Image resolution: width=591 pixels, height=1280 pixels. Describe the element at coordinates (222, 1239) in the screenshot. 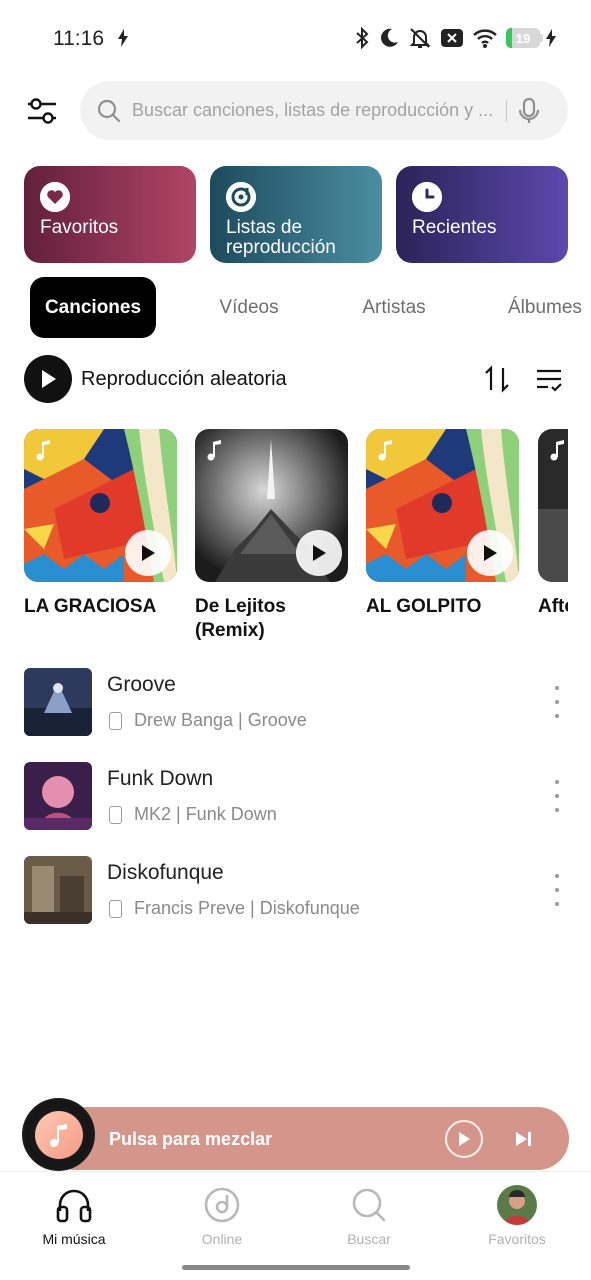

I see `nav-label: Online` at that location.